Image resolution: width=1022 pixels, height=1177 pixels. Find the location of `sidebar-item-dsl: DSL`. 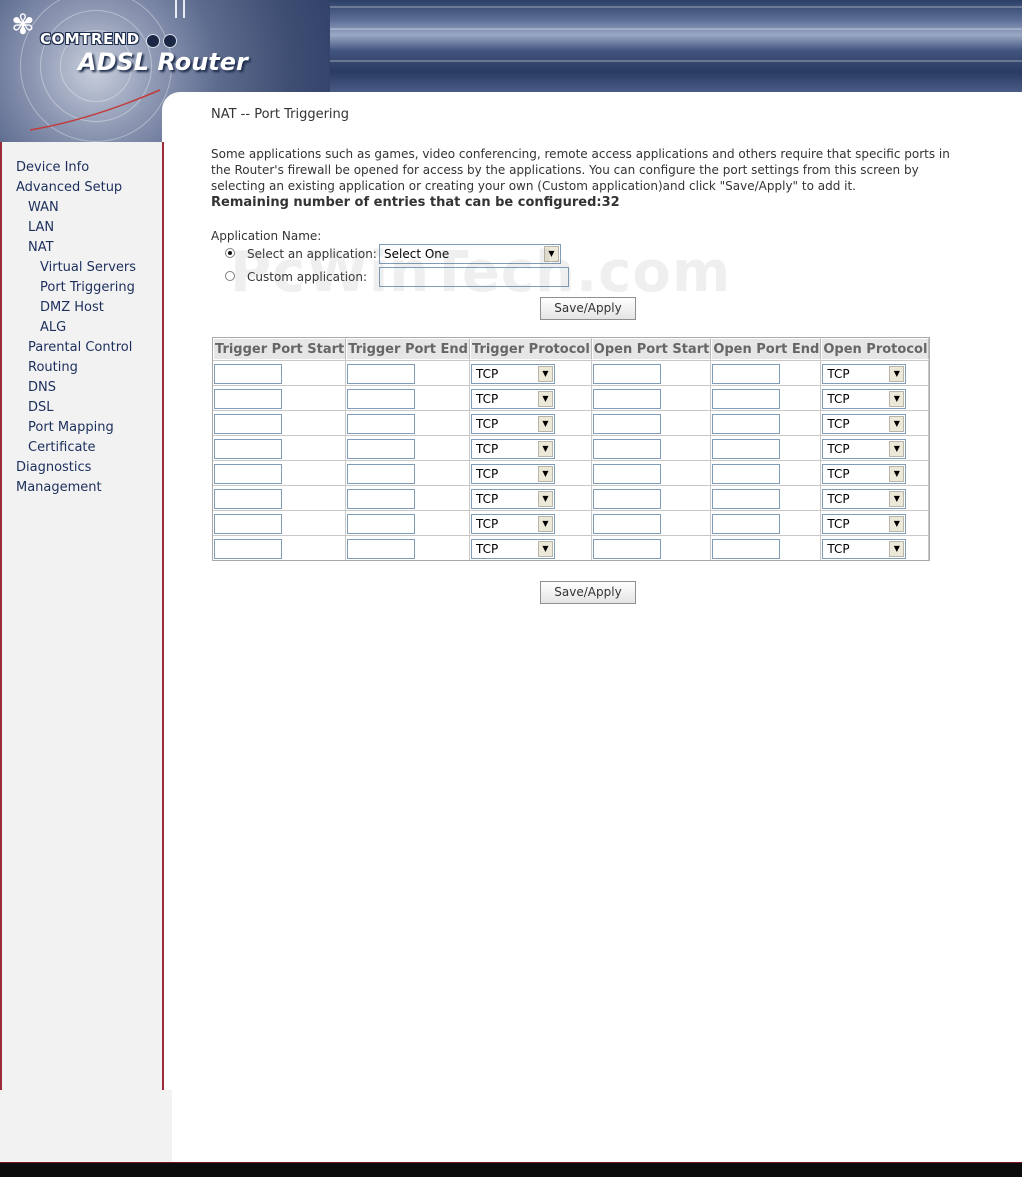

sidebar-item-dsl: DSL is located at coordinates (76, 408).